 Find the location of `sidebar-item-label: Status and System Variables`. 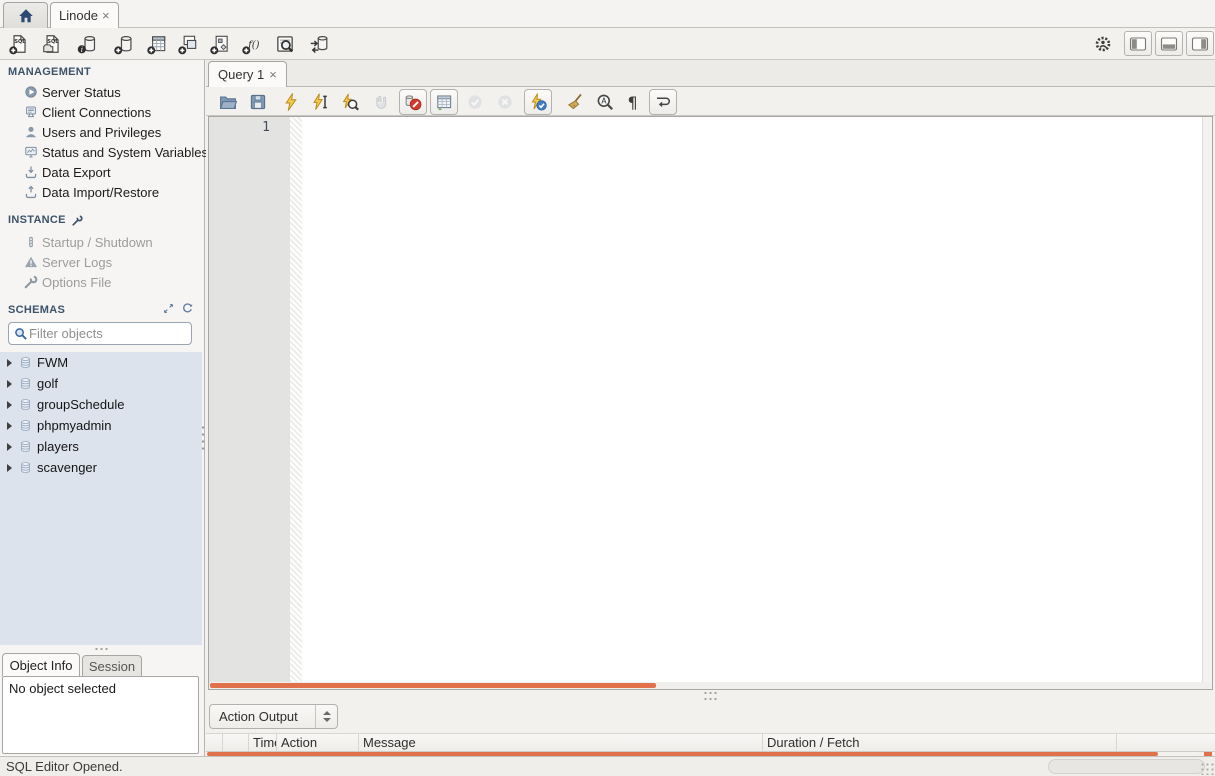

sidebar-item-label: Status and System Variables is located at coordinates (125, 152).